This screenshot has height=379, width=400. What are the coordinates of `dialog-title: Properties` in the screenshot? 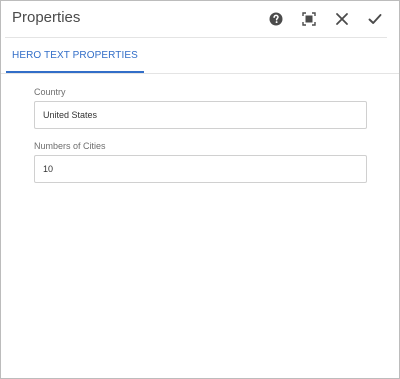 It's located at (46, 17).